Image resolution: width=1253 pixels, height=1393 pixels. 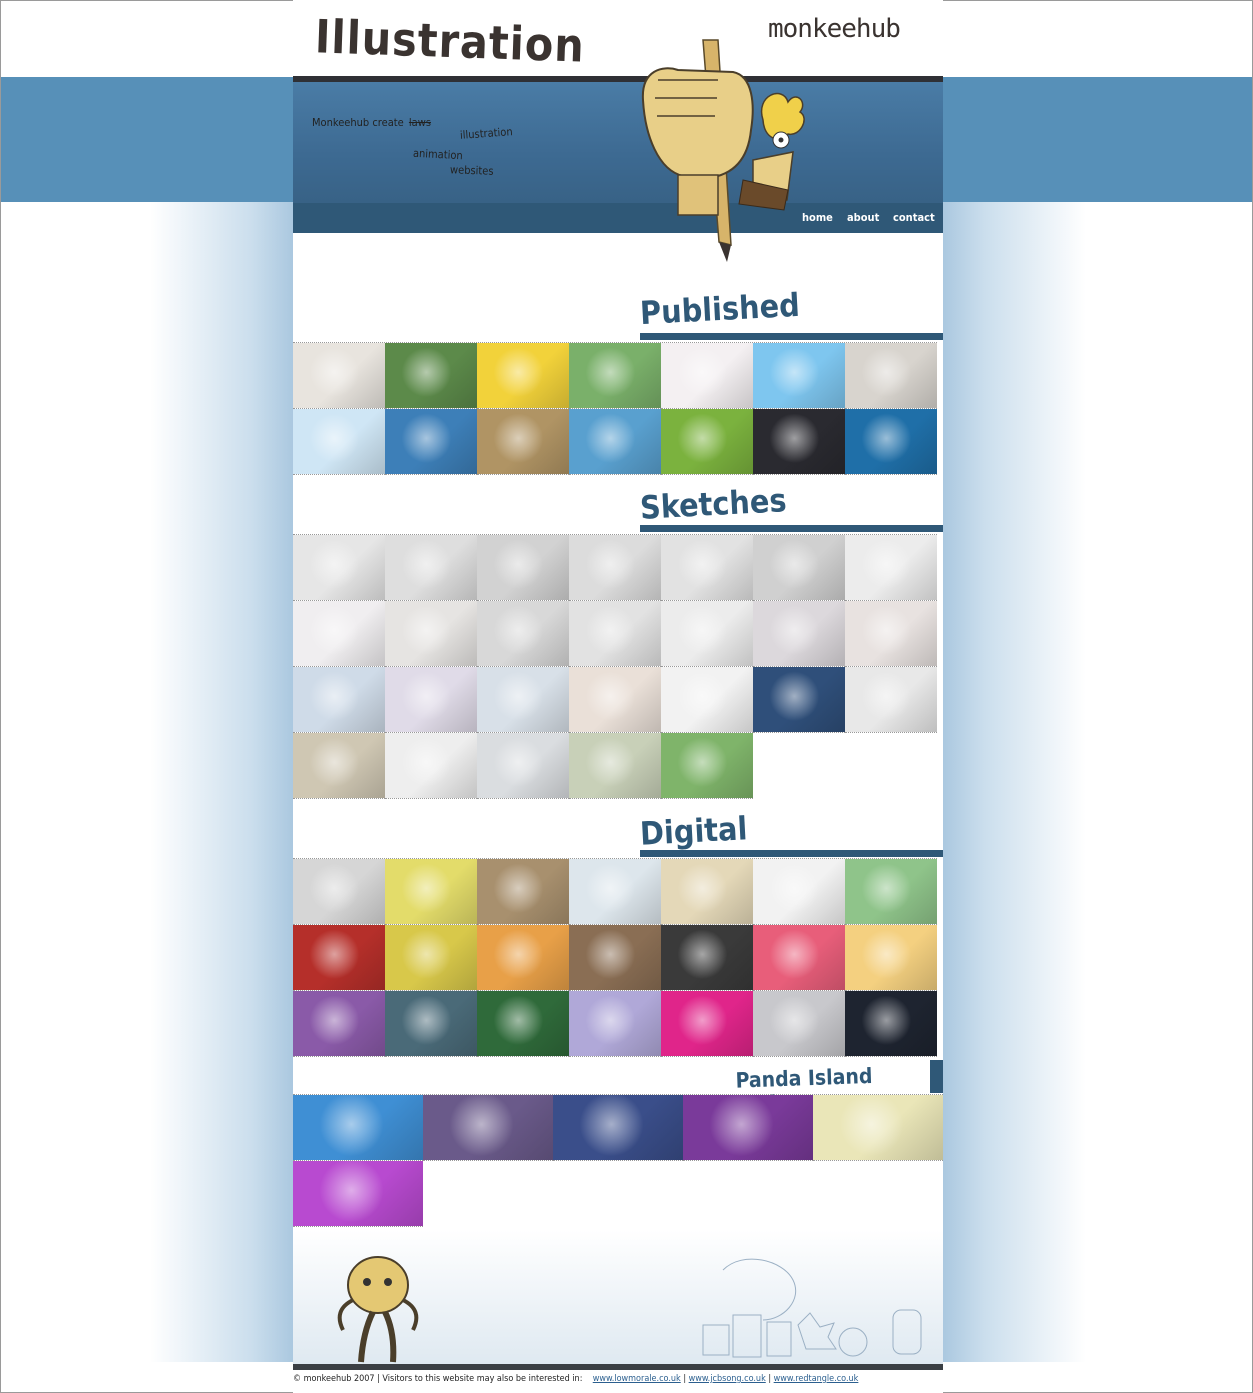 What do you see at coordinates (727, 1379) in the screenshot?
I see `footer-link-jcbsong: www.jcbsong.co.uk` at bounding box center [727, 1379].